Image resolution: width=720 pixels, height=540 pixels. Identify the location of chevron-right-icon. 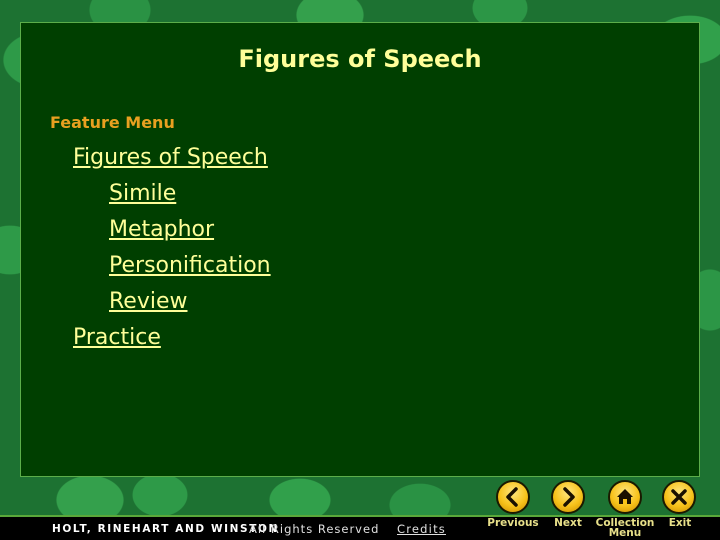
(569, 497).